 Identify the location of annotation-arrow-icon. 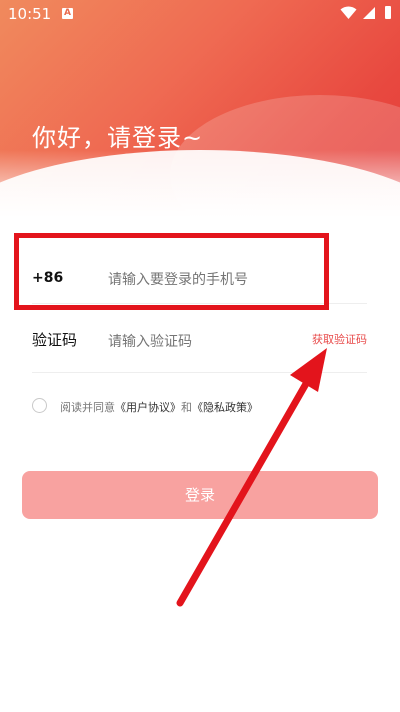
(251, 477).